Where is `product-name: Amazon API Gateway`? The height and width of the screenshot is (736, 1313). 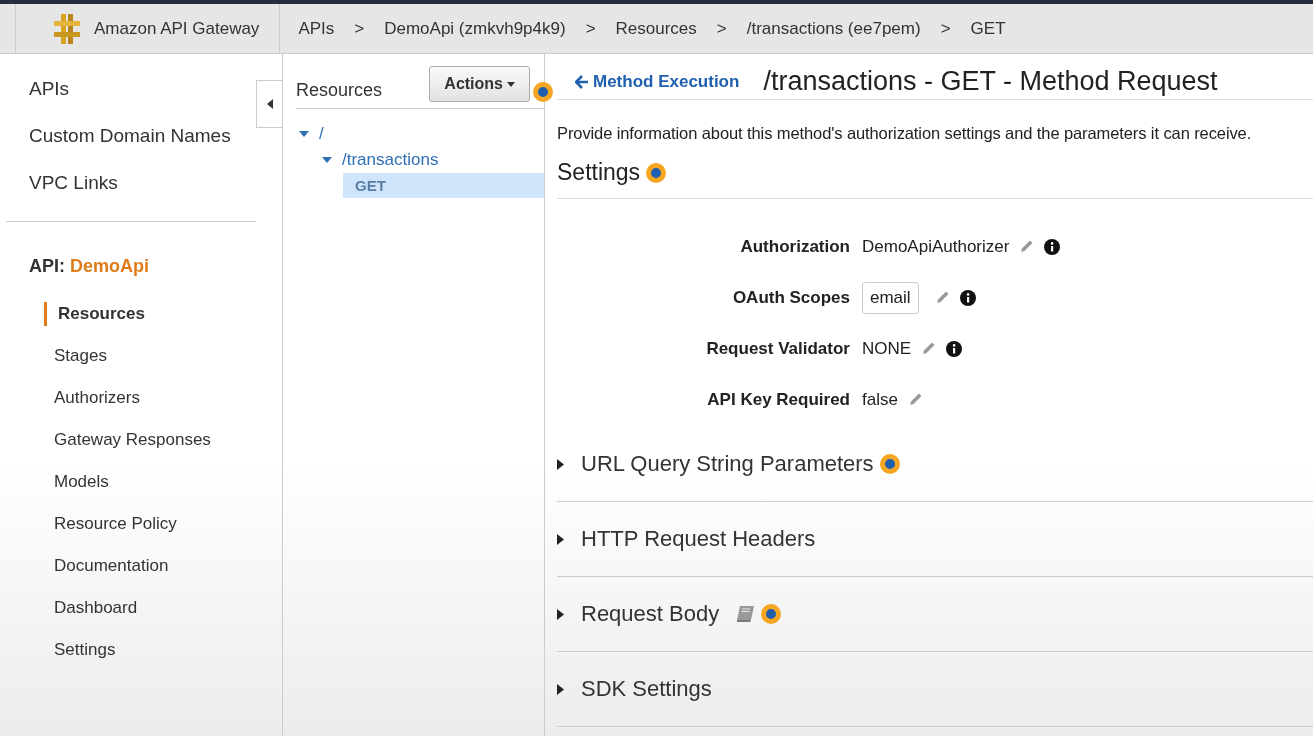
product-name: Amazon API Gateway is located at coordinates (177, 28).